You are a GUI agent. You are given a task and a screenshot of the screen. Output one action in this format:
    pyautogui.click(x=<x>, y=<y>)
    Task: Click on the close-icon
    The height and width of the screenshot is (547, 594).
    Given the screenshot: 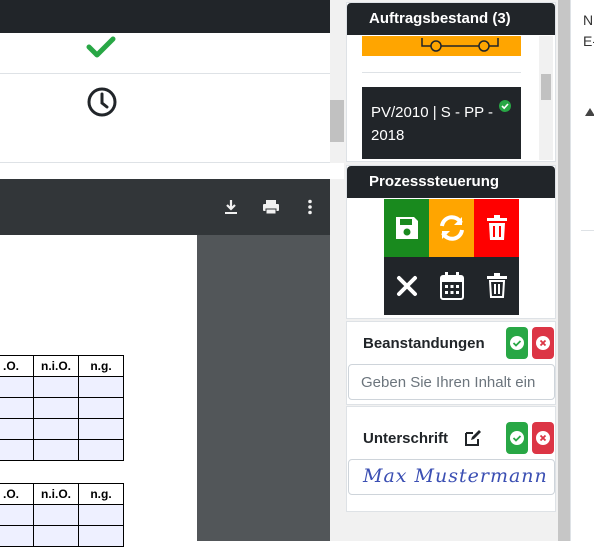 What is the action you would take?
    pyautogui.click(x=406, y=286)
    